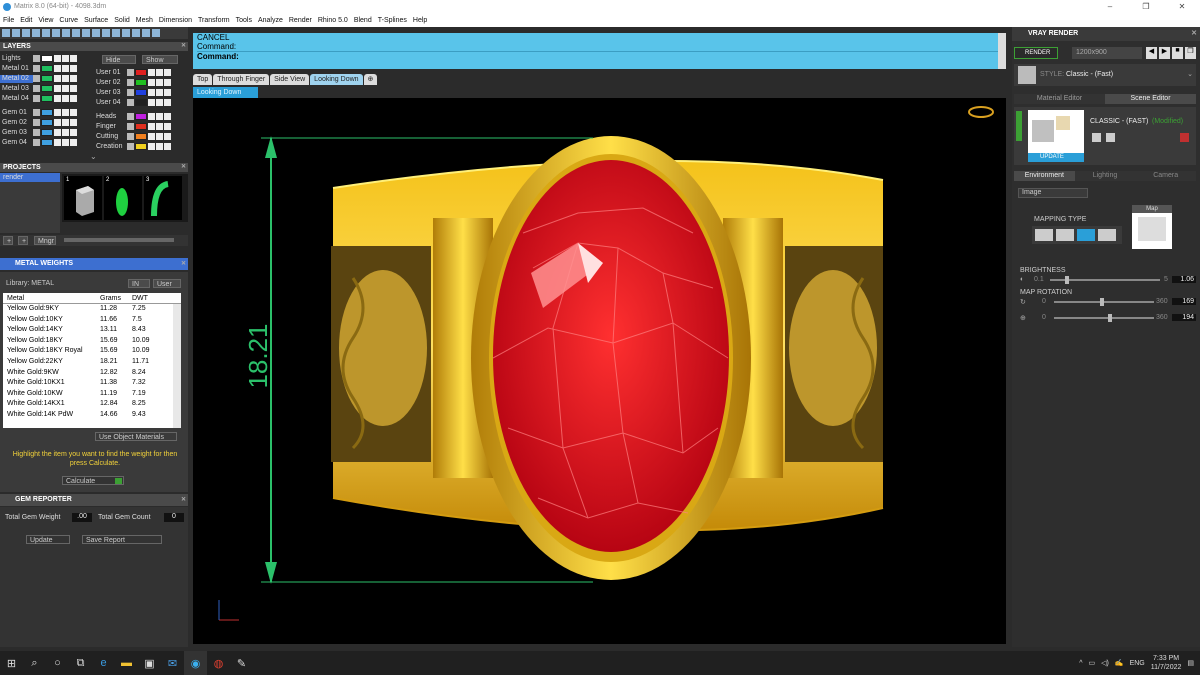 The height and width of the screenshot is (675, 1200). What do you see at coordinates (16, 99) in the screenshot?
I see `layer-name: Metal 04` at bounding box center [16, 99].